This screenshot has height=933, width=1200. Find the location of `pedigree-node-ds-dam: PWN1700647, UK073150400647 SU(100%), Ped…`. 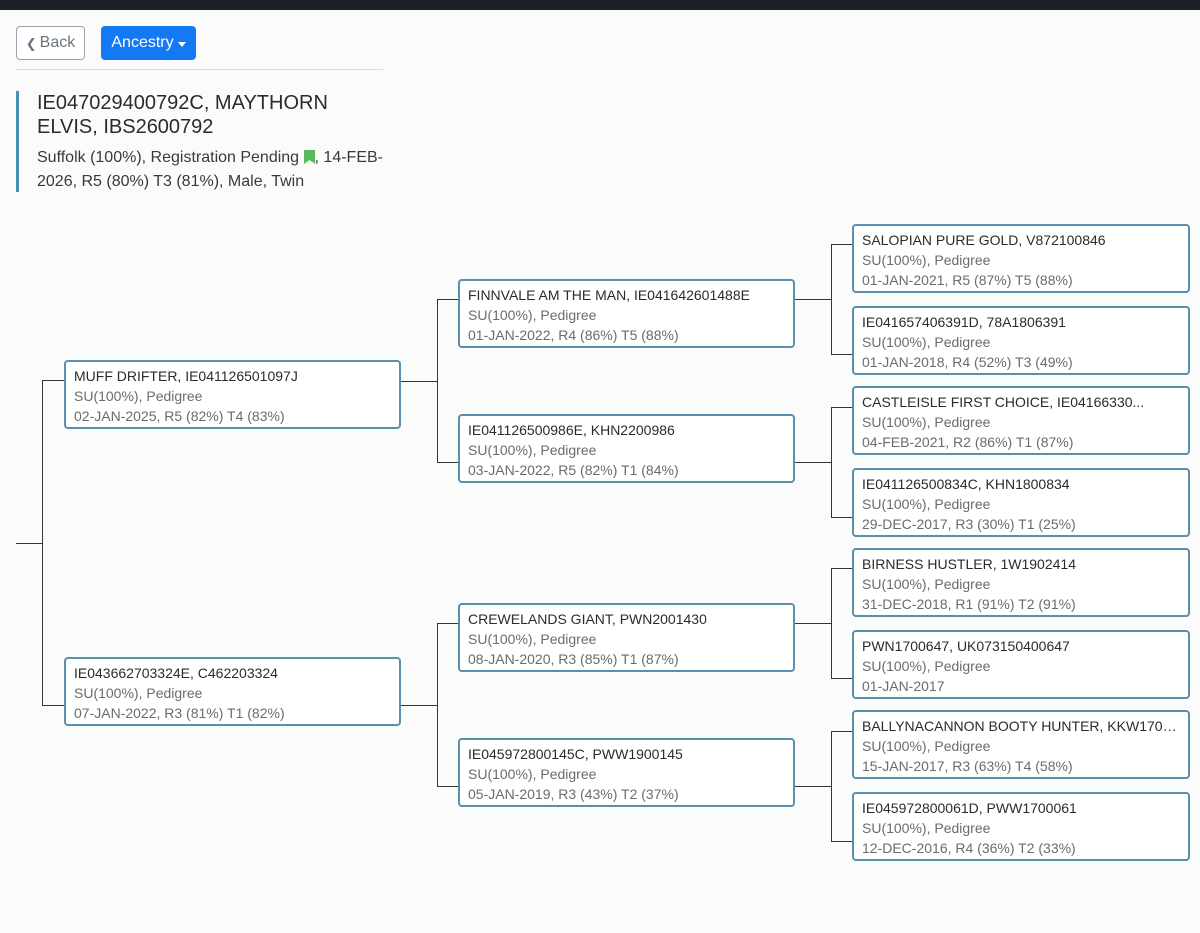

pedigree-node-ds-dam: PWN1700647, UK073150400647 SU(100%), Ped… is located at coordinates (1021, 664).